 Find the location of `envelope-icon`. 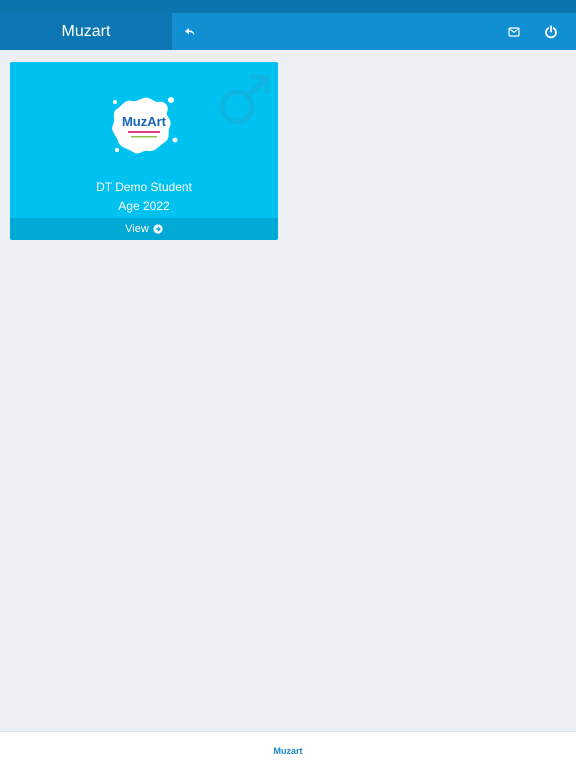

envelope-icon is located at coordinates (514, 31).